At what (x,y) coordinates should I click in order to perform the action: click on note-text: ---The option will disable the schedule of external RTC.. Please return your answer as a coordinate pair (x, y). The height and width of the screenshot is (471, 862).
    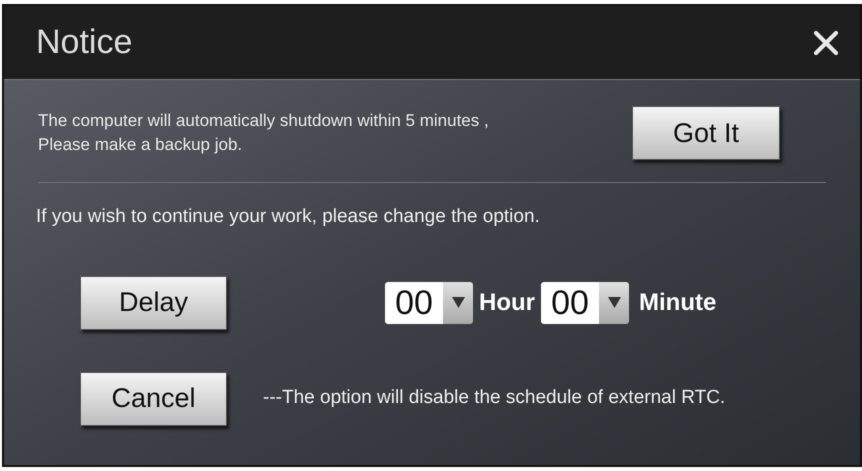
    Looking at the image, I should click on (494, 398).